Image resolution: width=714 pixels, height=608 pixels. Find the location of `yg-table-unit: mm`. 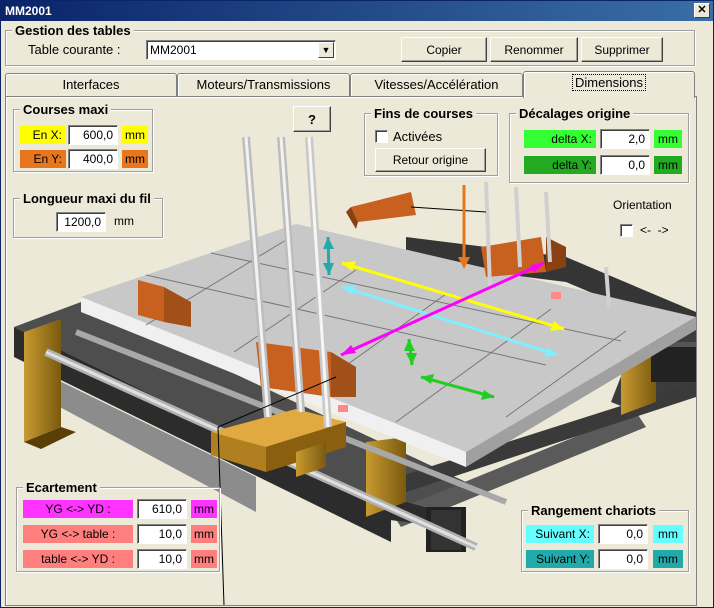

yg-table-unit: mm is located at coordinates (204, 534).